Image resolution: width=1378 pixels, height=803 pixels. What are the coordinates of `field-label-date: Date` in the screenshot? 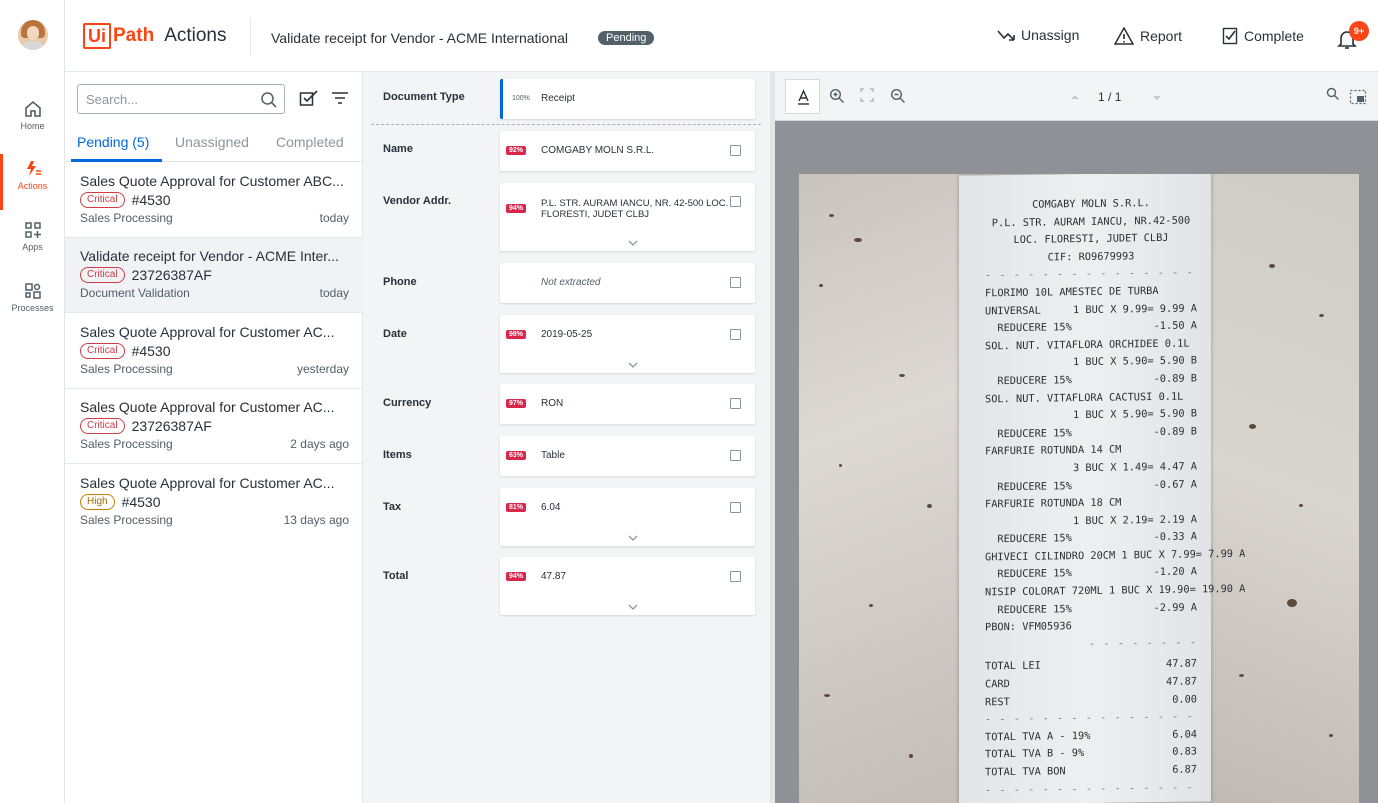 It's located at (395, 334).